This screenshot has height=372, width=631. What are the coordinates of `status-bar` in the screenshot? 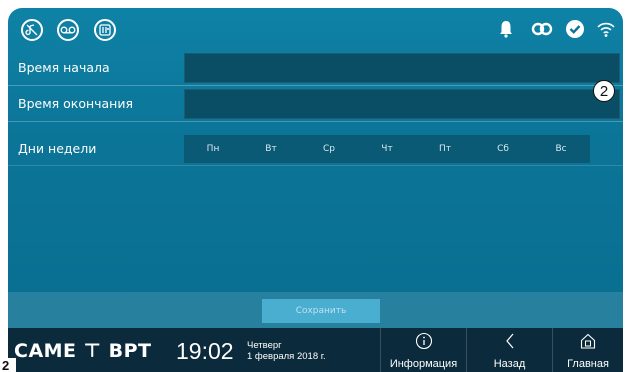 It's located at (315, 30).